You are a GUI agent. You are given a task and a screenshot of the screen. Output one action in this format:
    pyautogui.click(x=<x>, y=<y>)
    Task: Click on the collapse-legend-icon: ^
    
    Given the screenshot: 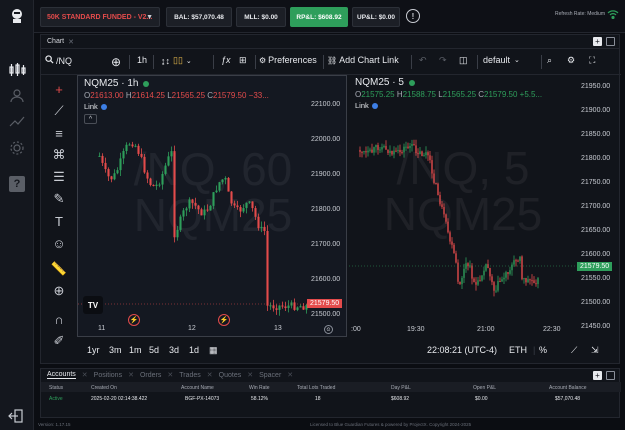 What is the action you would take?
    pyautogui.click(x=90, y=119)
    